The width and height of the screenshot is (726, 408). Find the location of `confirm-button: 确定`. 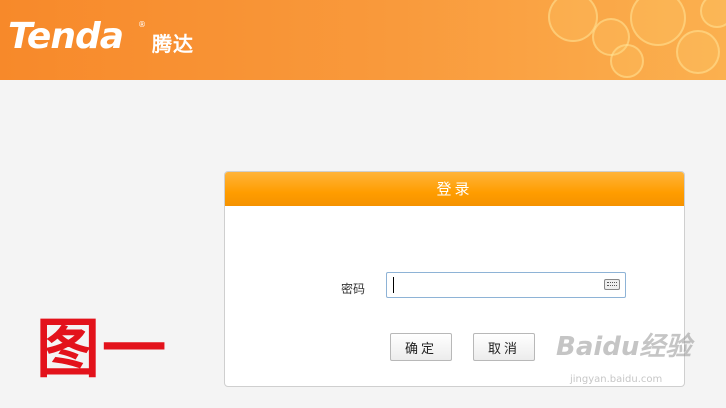

confirm-button: 确定 is located at coordinates (421, 347).